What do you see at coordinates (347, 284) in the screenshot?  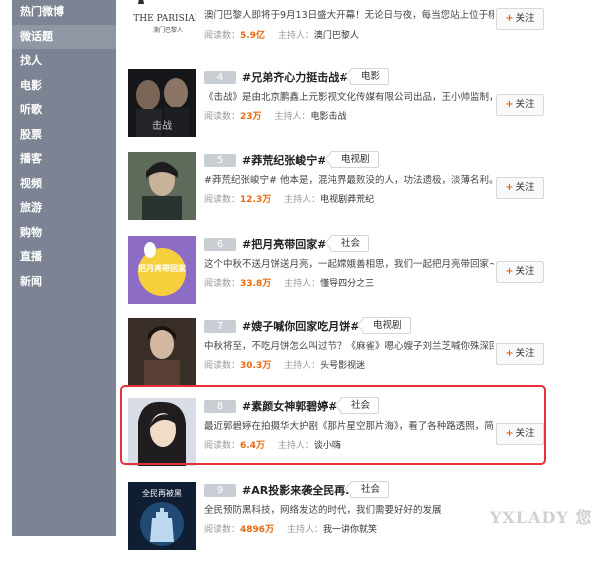 I see `host-name: 懂导四分之三` at bounding box center [347, 284].